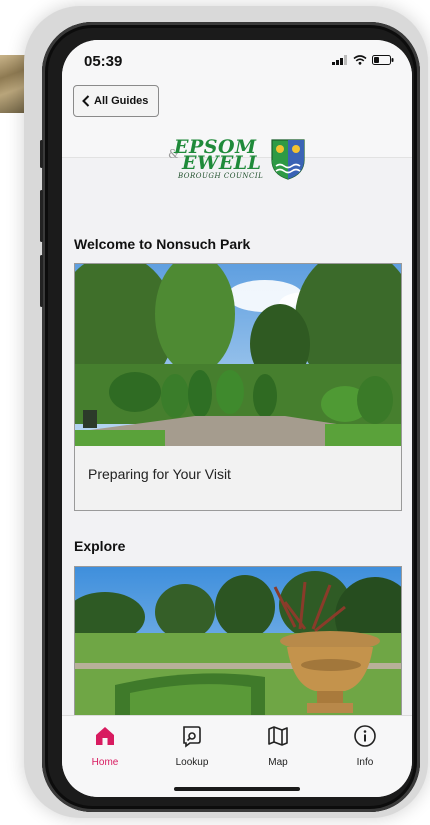 This screenshot has height=825, width=430. I want to click on info-icon, so click(365, 736).